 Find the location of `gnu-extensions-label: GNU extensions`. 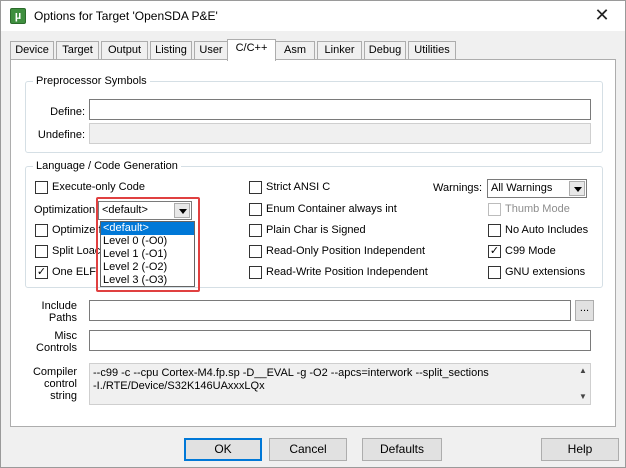

gnu-extensions-label: GNU extensions is located at coordinates (545, 272).